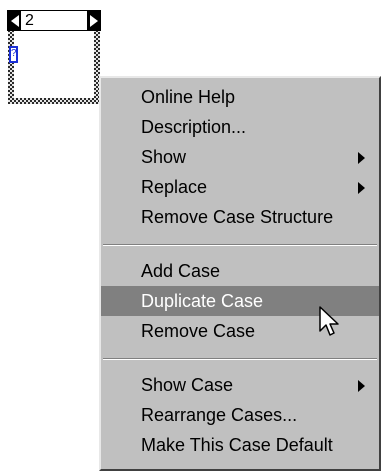  Describe the element at coordinates (187, 385) in the screenshot. I see `menu-item-label: Show Case` at that location.